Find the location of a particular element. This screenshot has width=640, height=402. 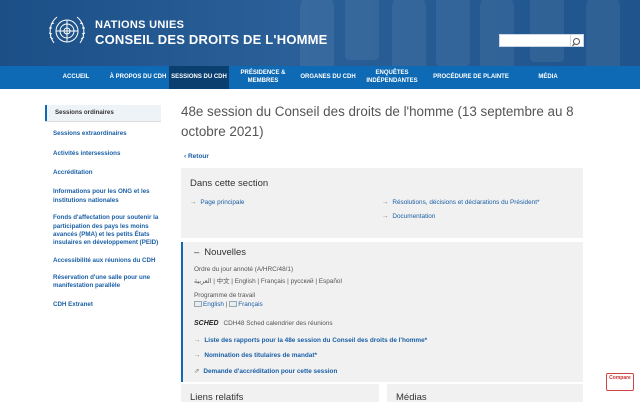

section-link-page-principale: → Page principale is located at coordinates (217, 202).